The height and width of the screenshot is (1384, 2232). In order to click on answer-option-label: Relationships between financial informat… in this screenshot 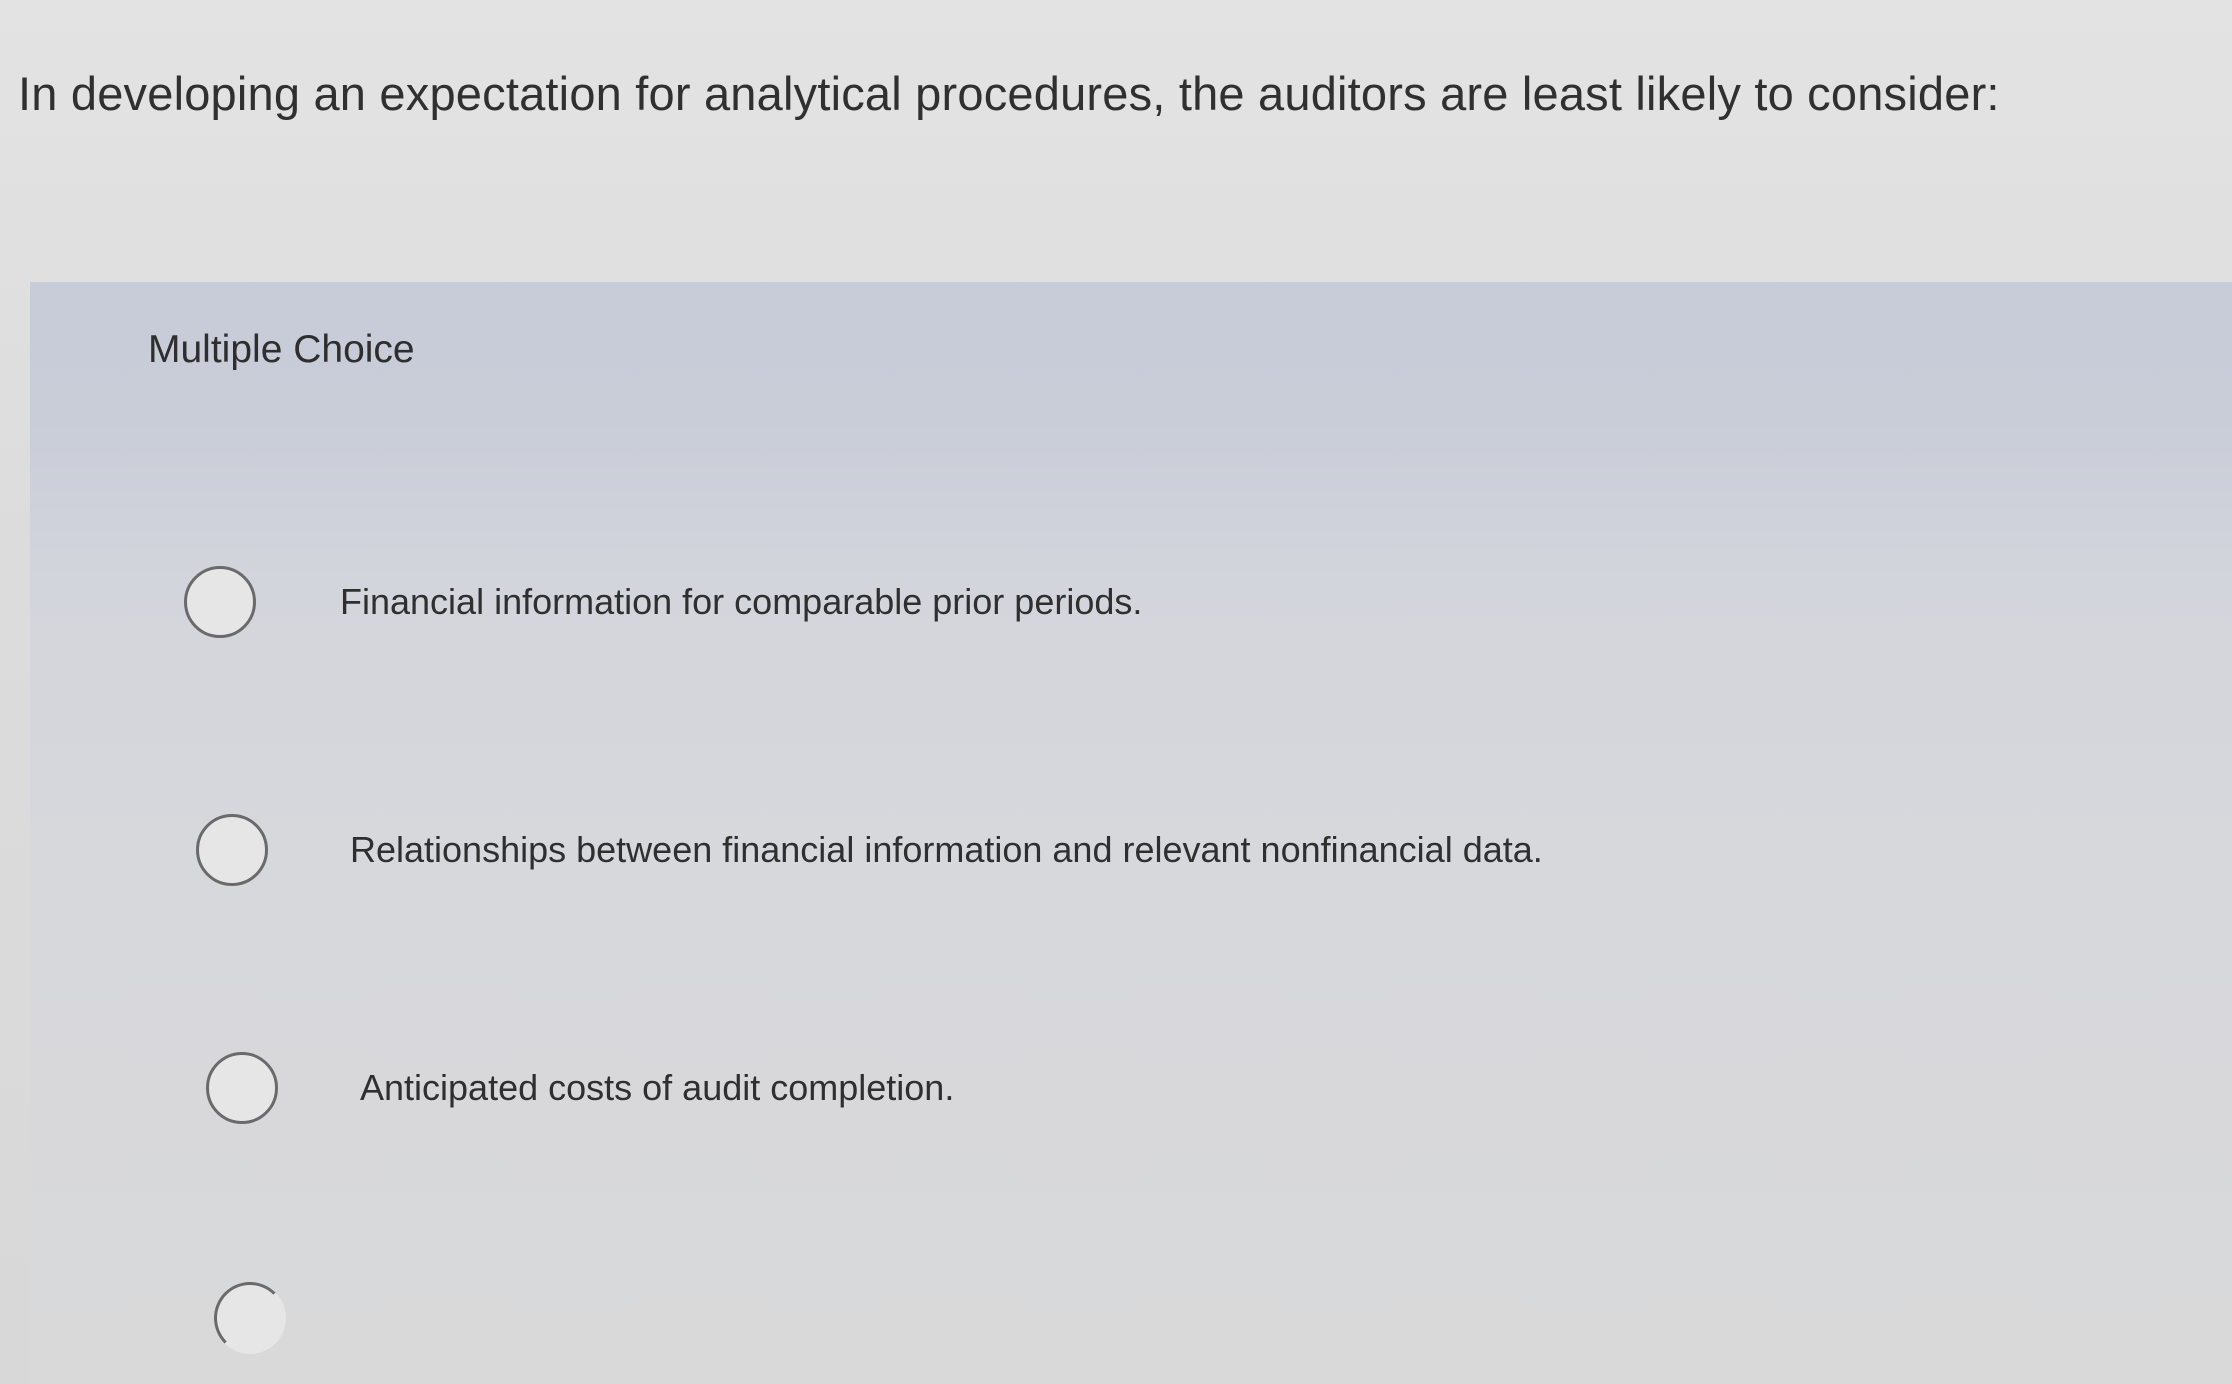, I will do `click(946, 849)`.